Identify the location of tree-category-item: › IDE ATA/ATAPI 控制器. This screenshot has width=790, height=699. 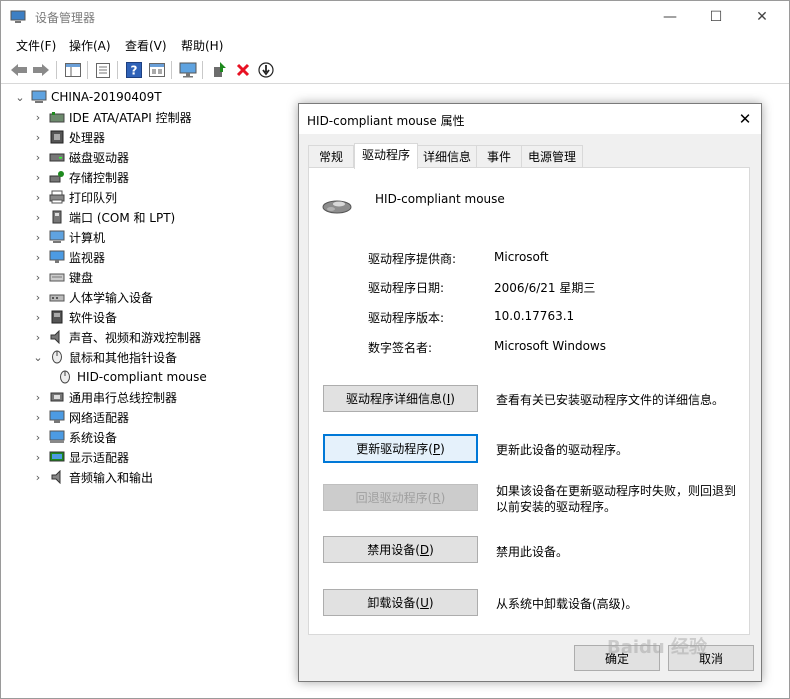
(111, 117).